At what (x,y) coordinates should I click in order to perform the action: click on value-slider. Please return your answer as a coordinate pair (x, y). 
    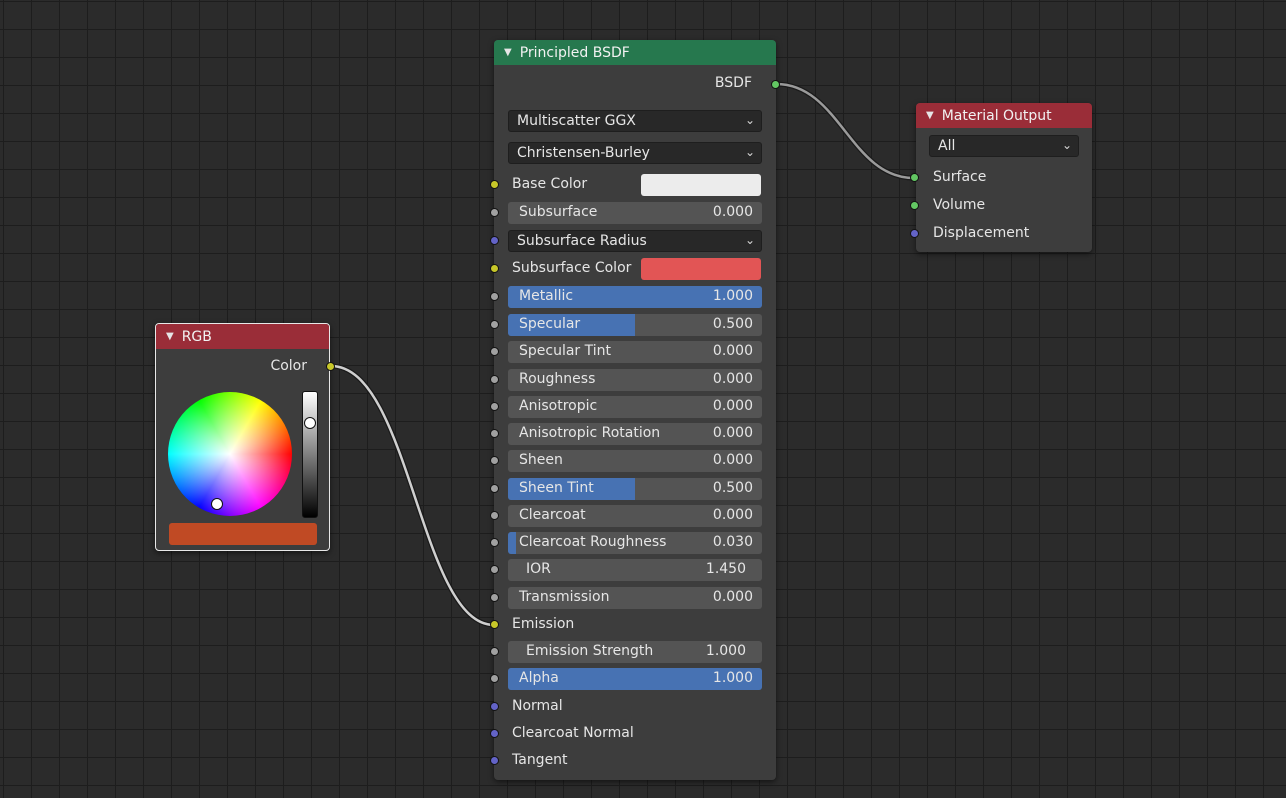
    Looking at the image, I should click on (310, 454).